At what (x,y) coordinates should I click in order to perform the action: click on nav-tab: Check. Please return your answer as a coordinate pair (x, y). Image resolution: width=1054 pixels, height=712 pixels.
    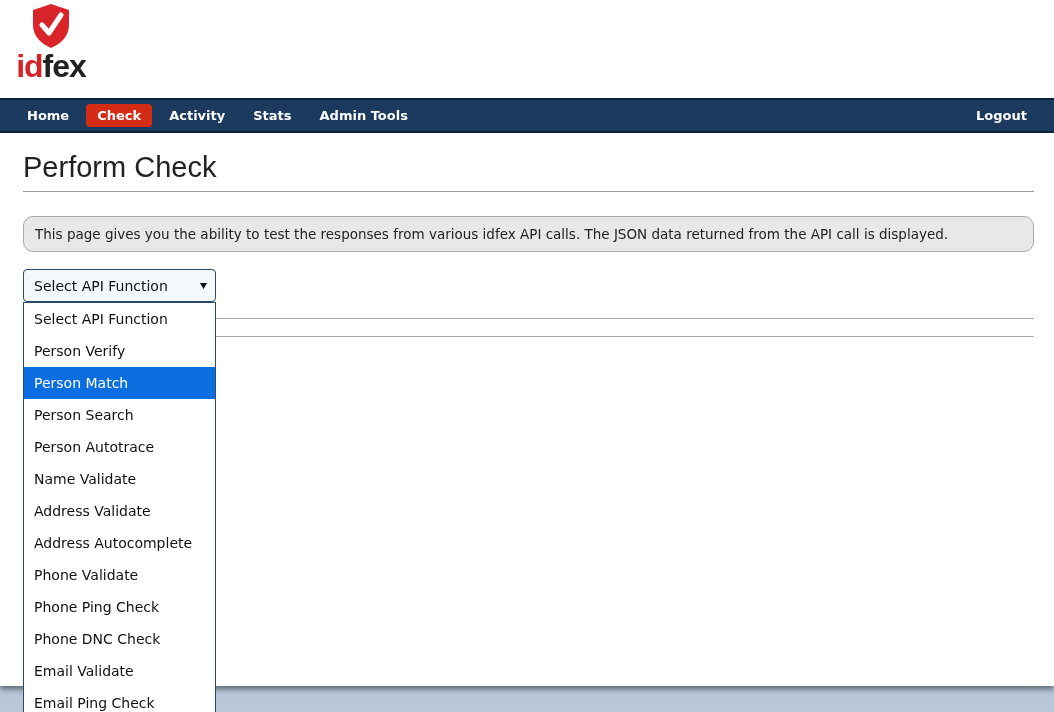
    Looking at the image, I should click on (119, 115).